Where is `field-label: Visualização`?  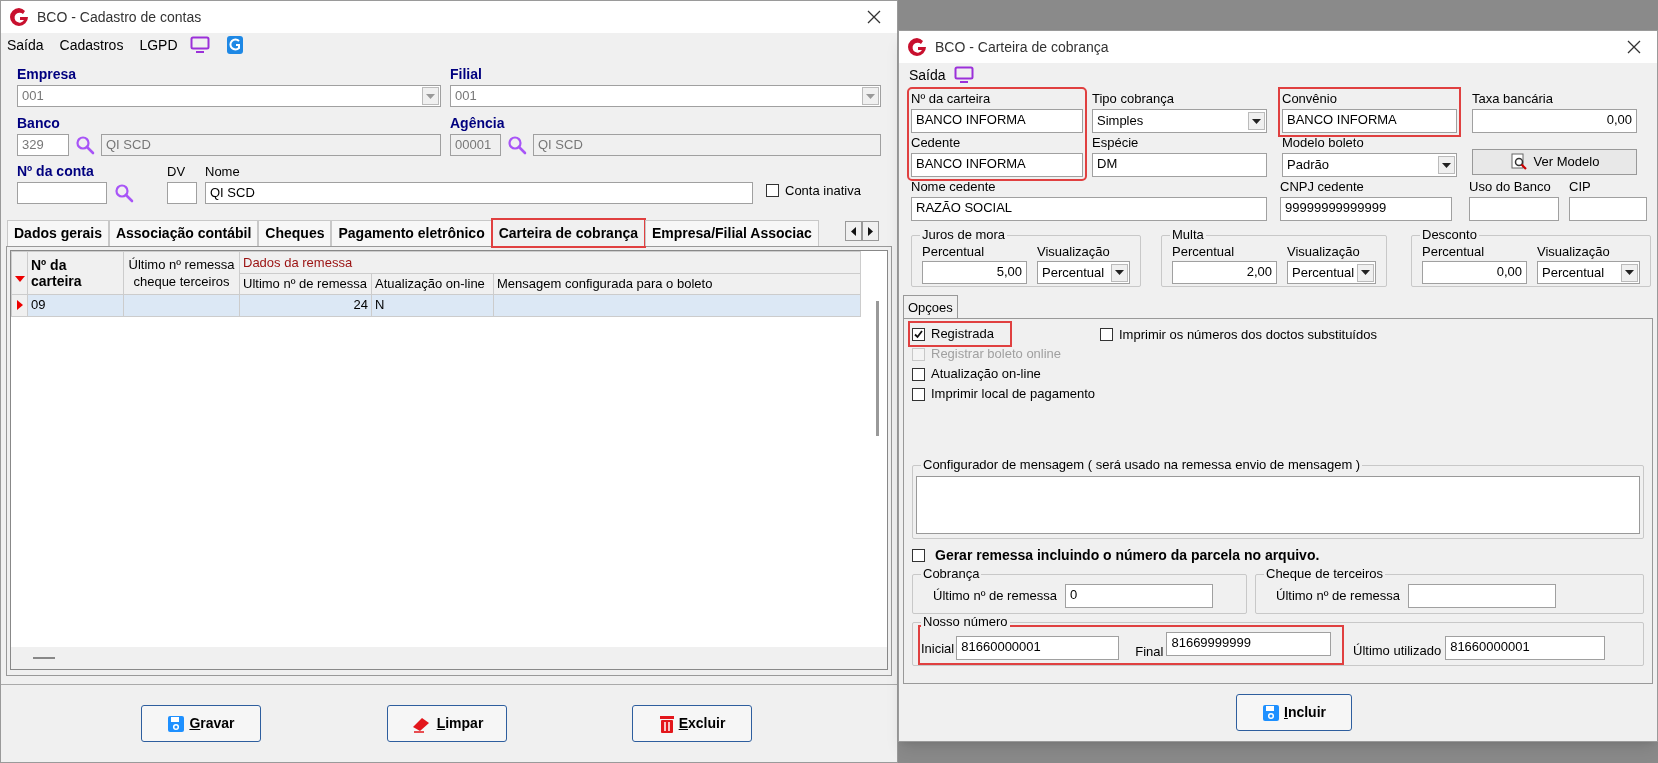
field-label: Visualização is located at coordinates (1324, 252).